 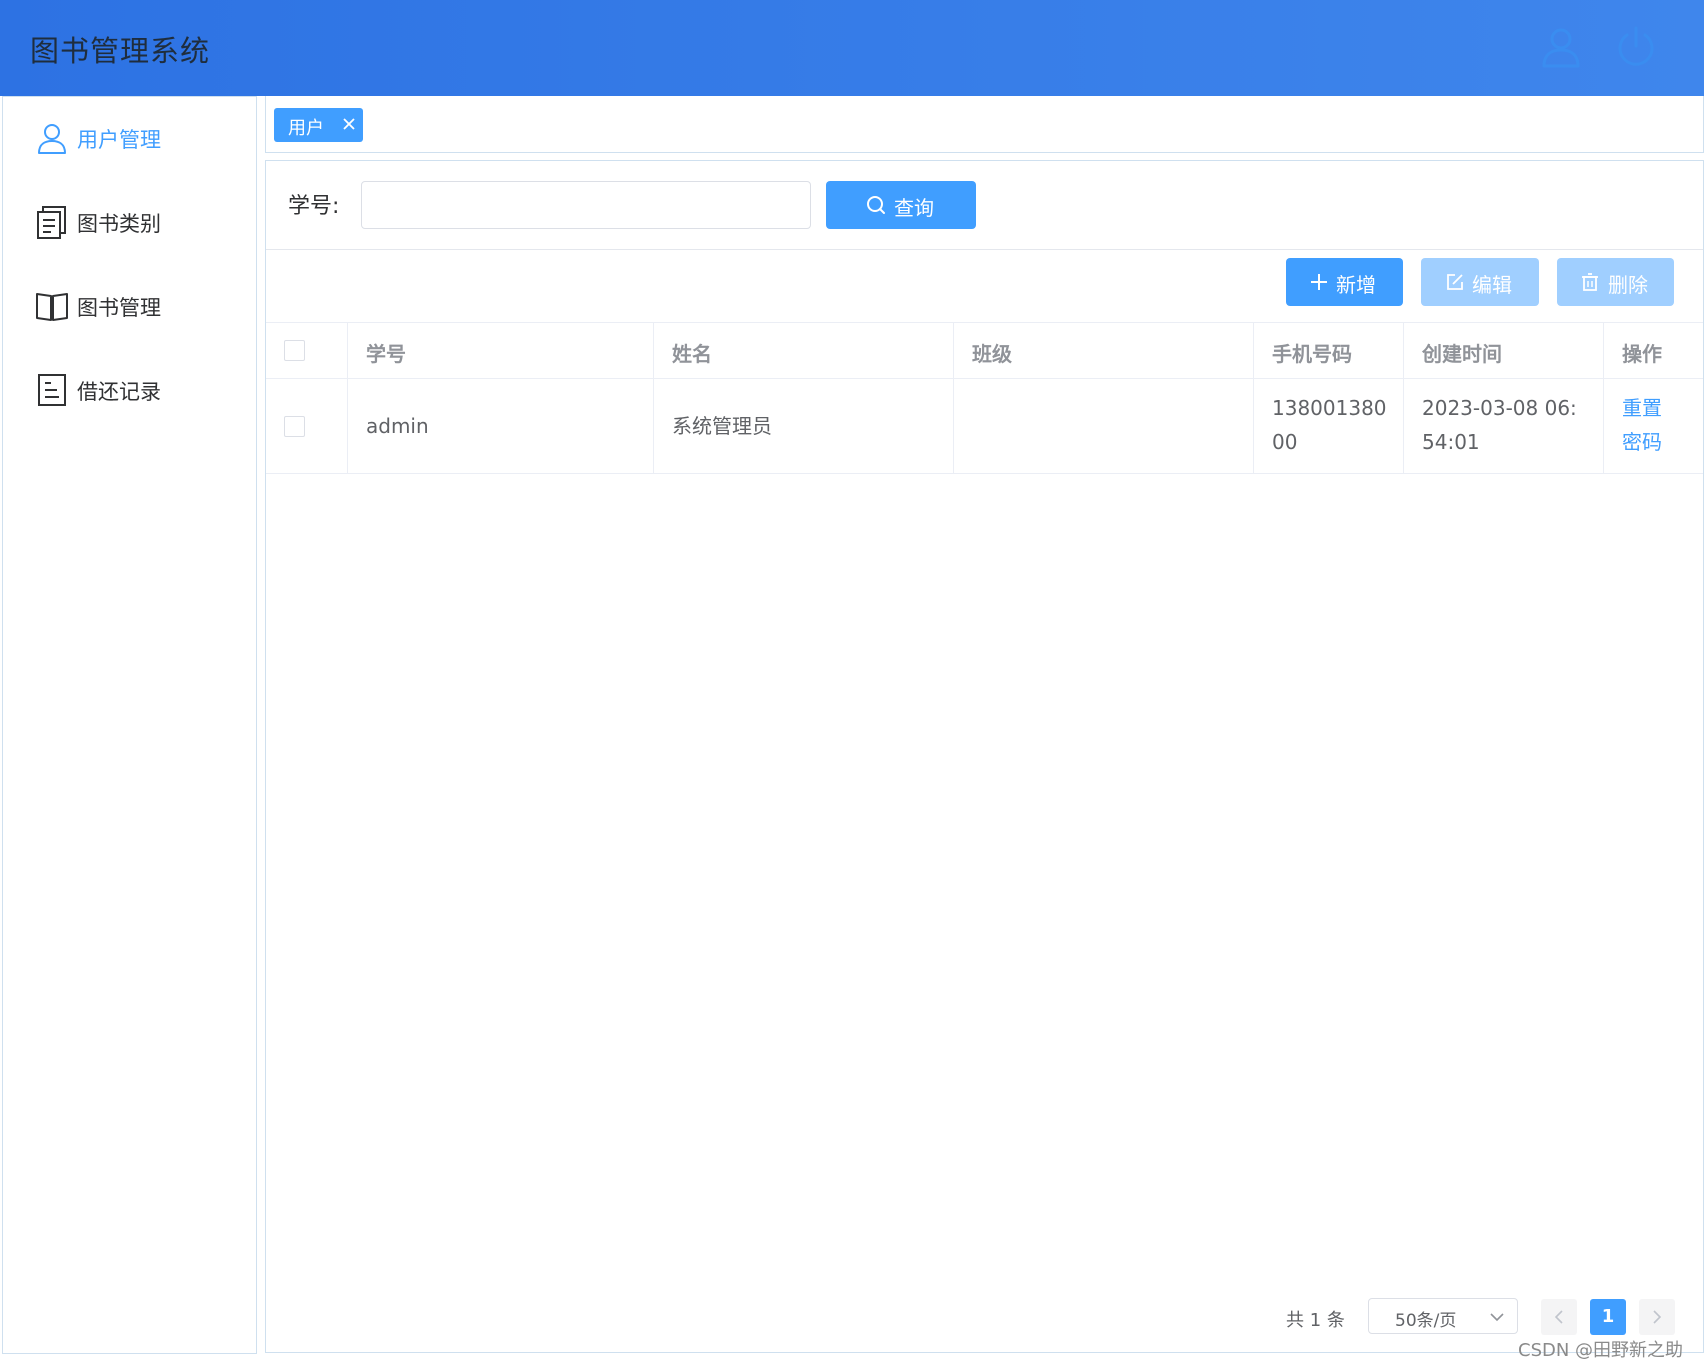 I want to click on sidebar-item-label: 借还记录, so click(x=119, y=392).